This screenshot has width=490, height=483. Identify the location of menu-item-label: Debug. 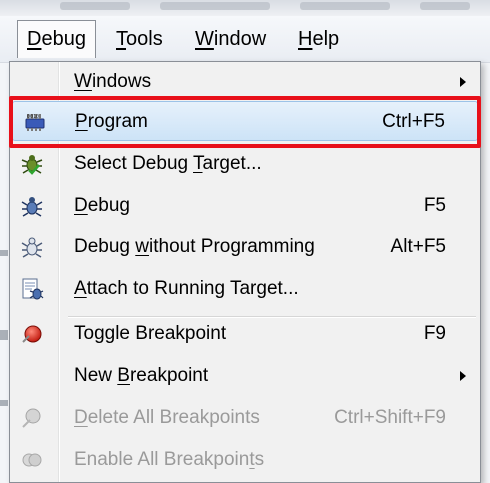
(102, 205).